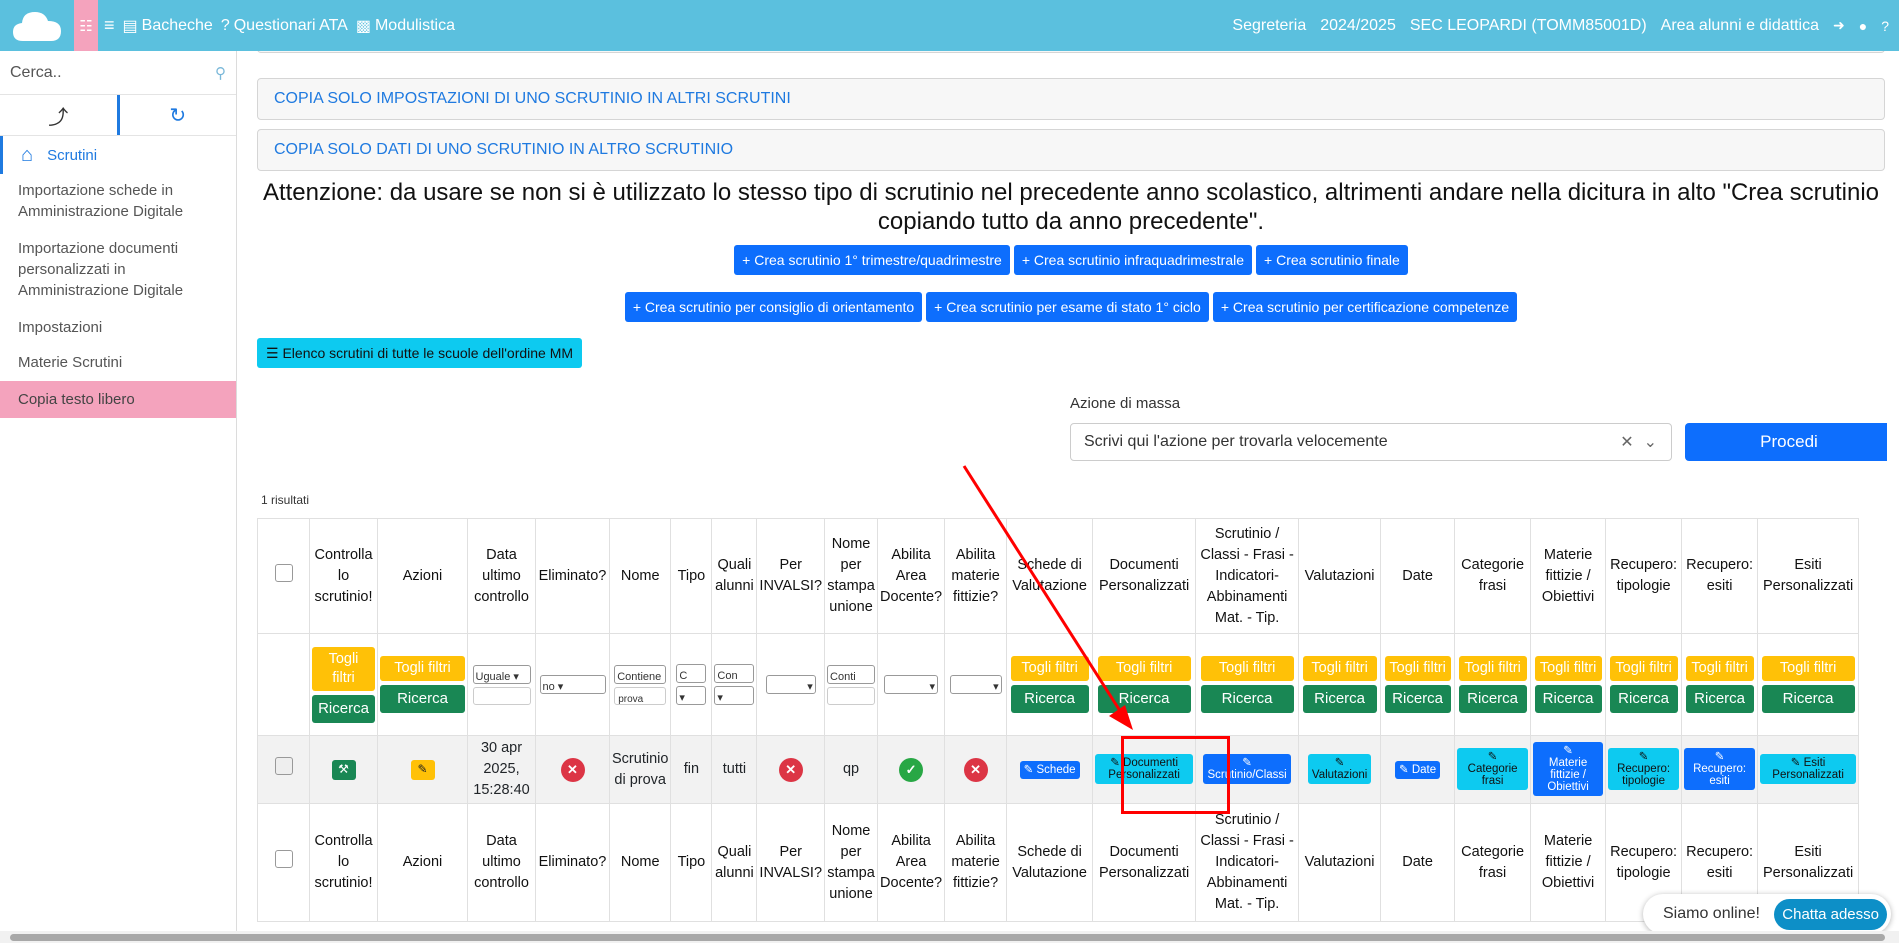 Image resolution: width=1899 pixels, height=943 pixels. I want to click on chat-button: Chatta adesso, so click(1830, 914).